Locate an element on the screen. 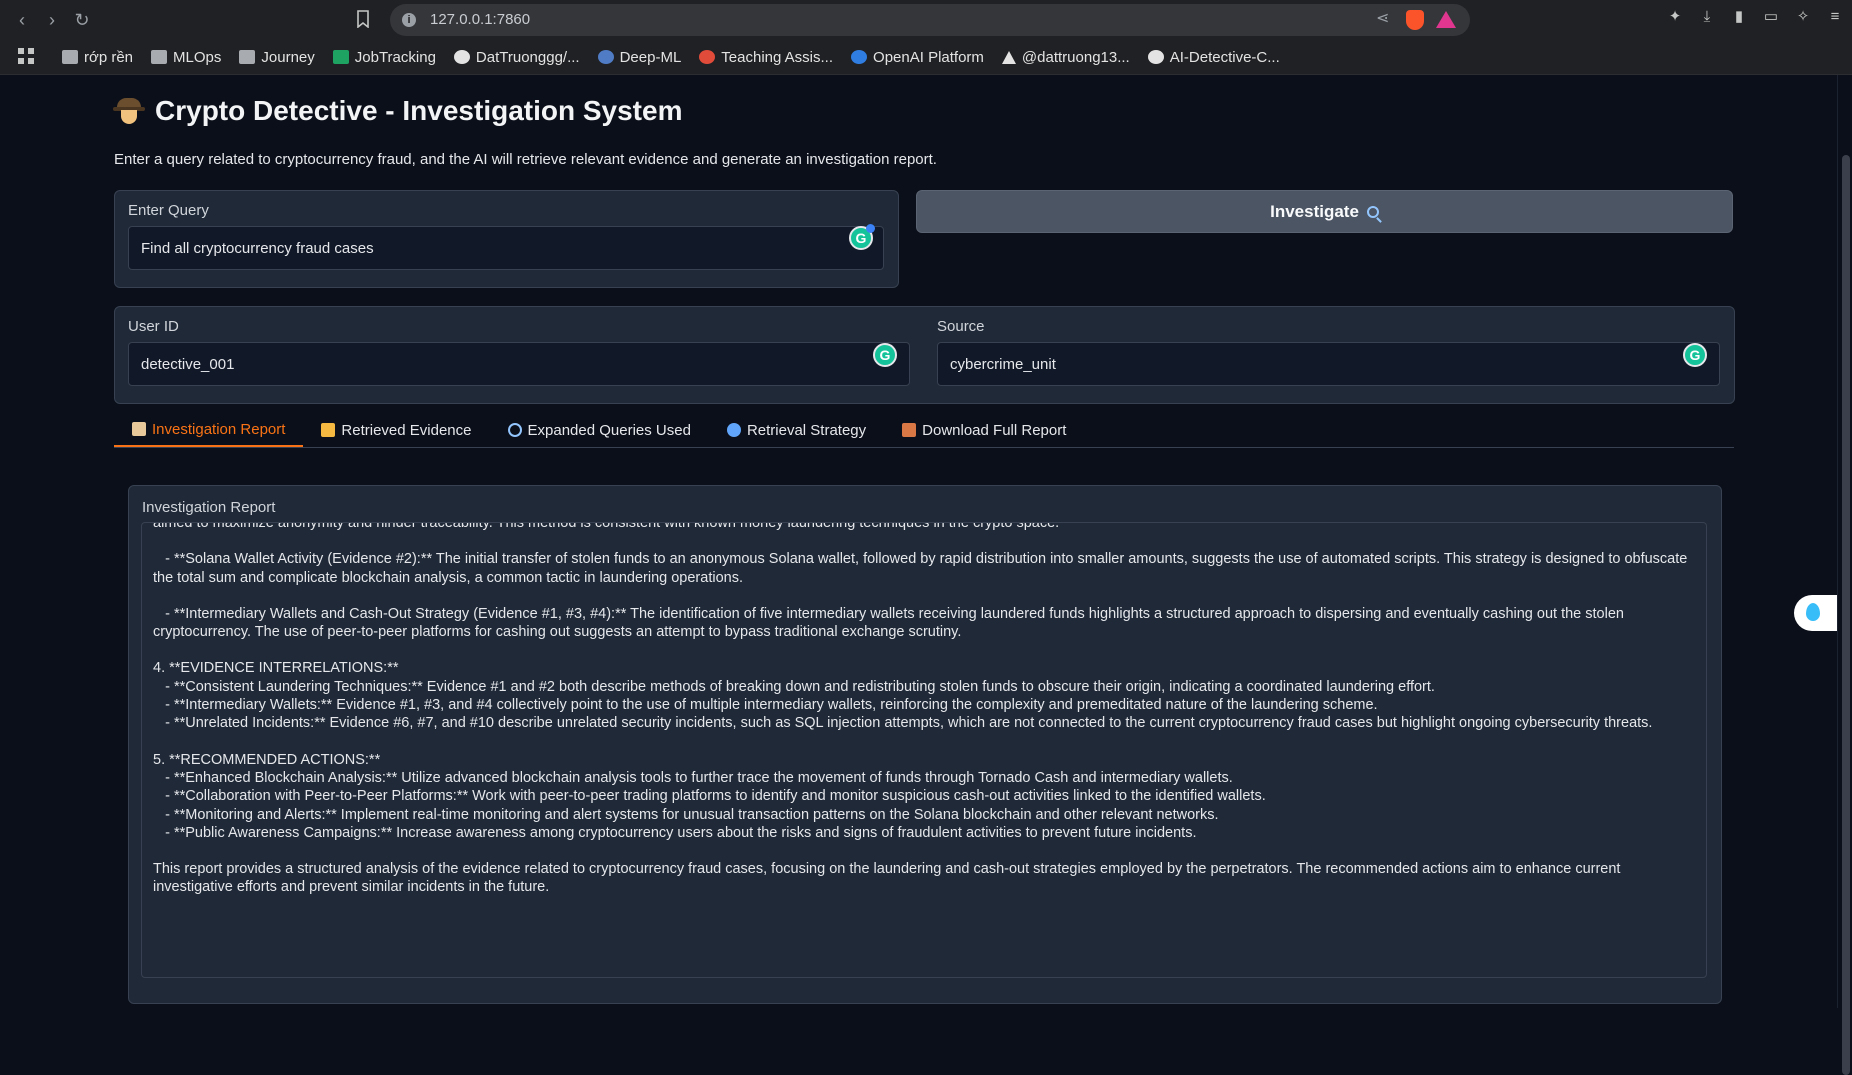 The image size is (1852, 1075). red-circle-icon is located at coordinates (707, 57).